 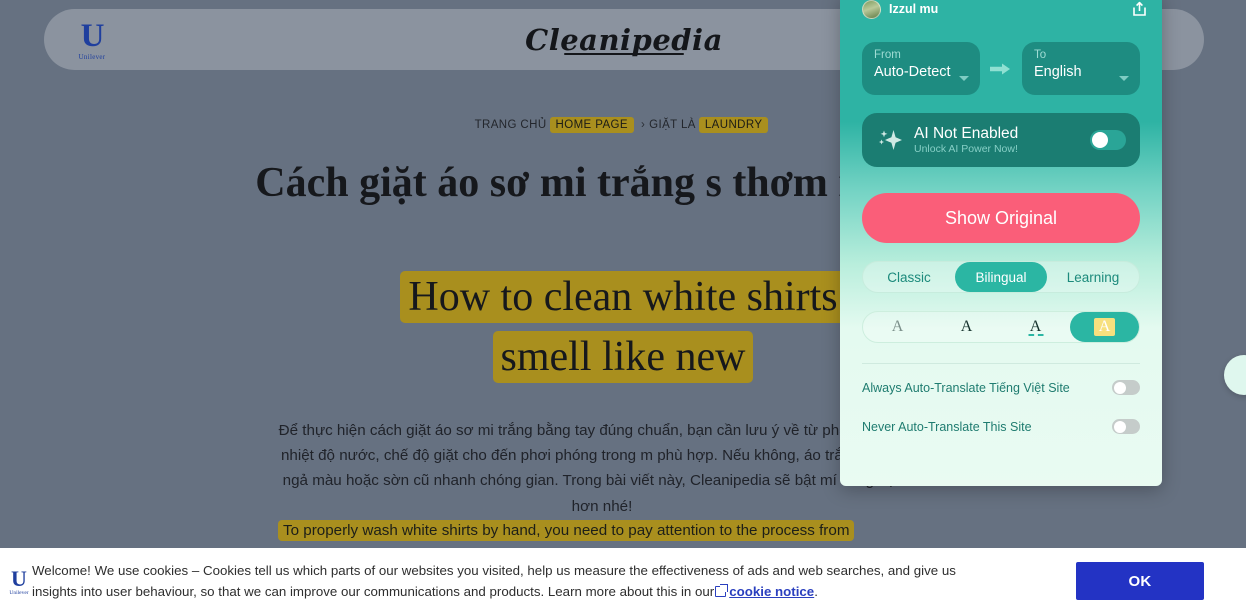 I want to click on tab-classic: Classic, so click(x=909, y=277).